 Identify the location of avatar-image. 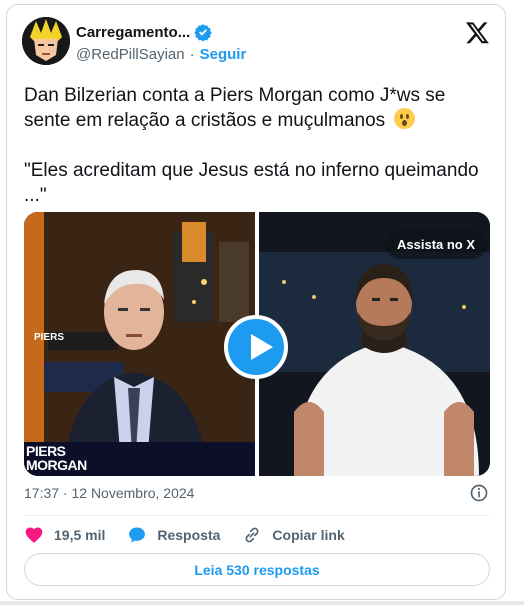
(46, 41).